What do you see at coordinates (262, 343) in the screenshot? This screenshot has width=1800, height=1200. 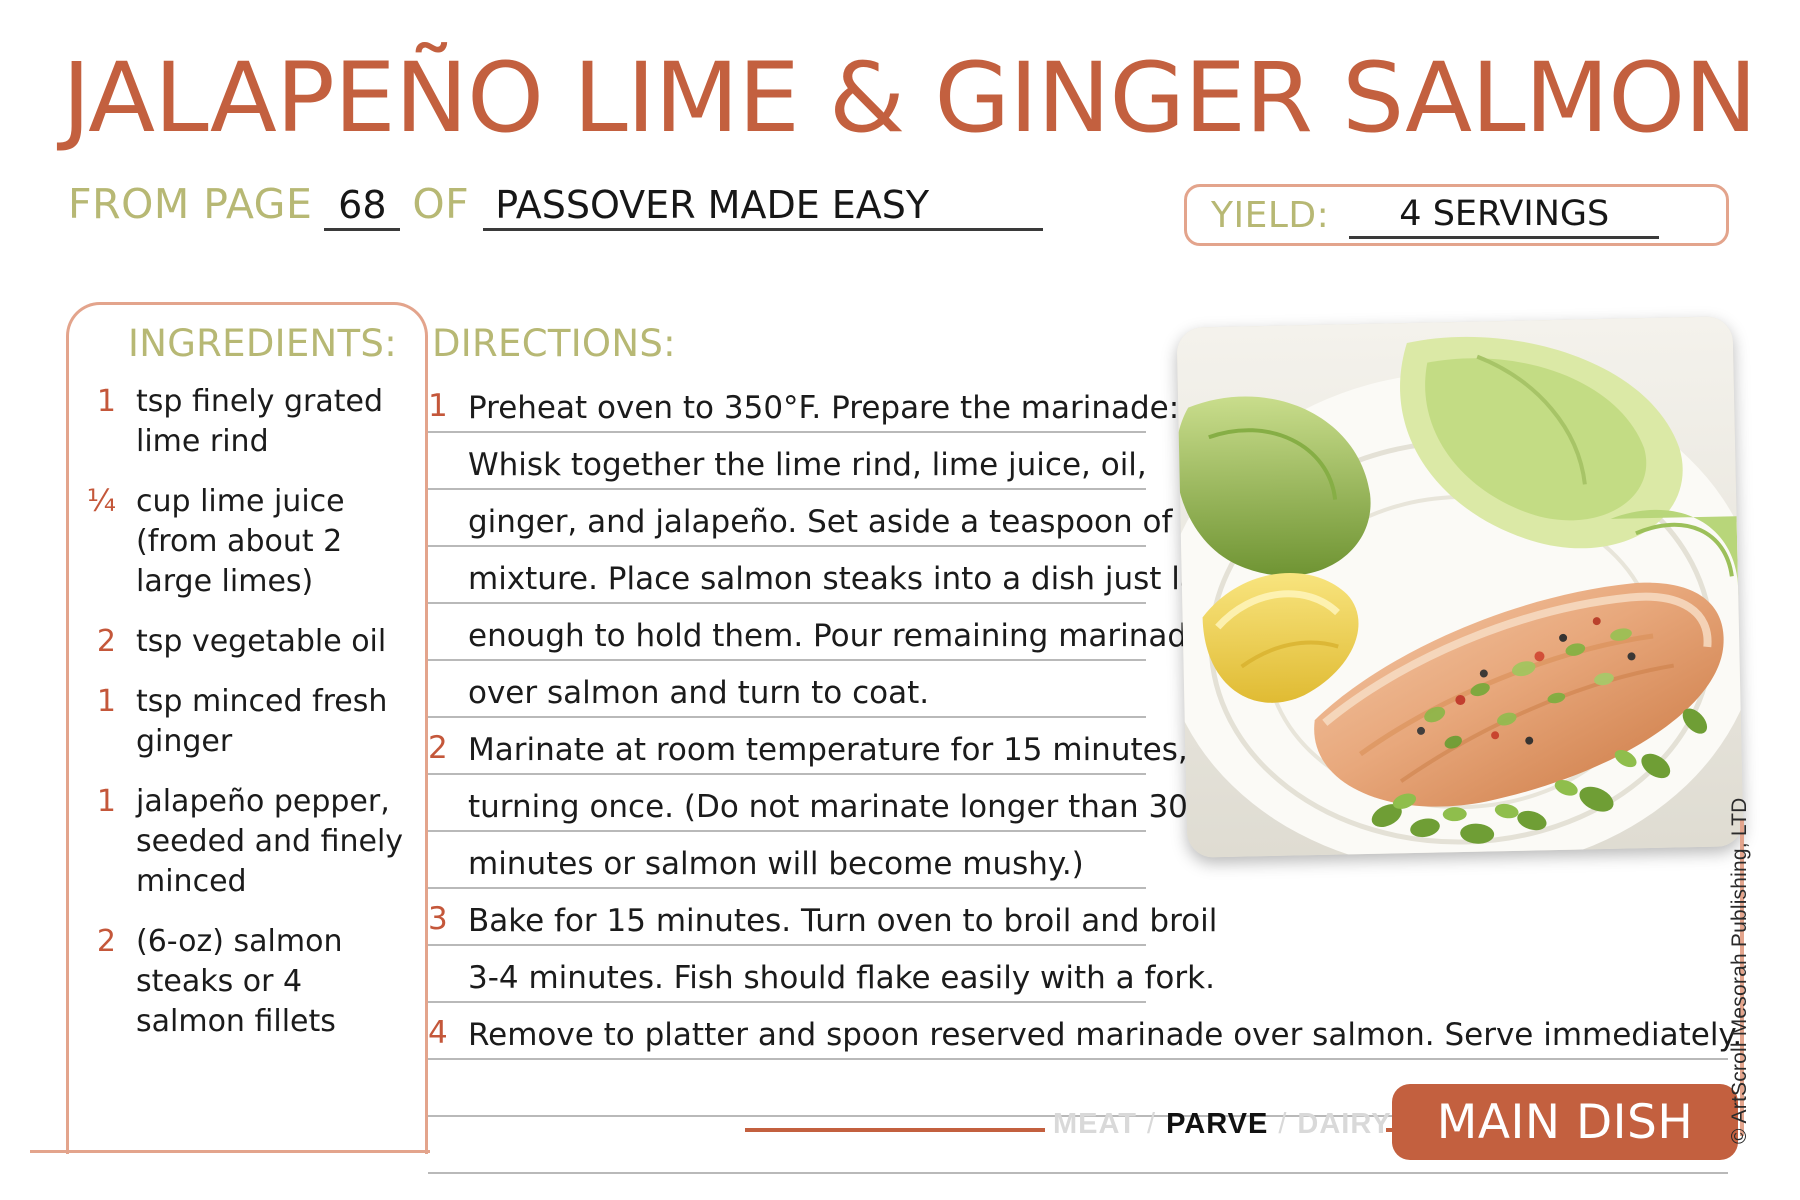 I see `ingredients-heading: INGREDIENTS:` at bounding box center [262, 343].